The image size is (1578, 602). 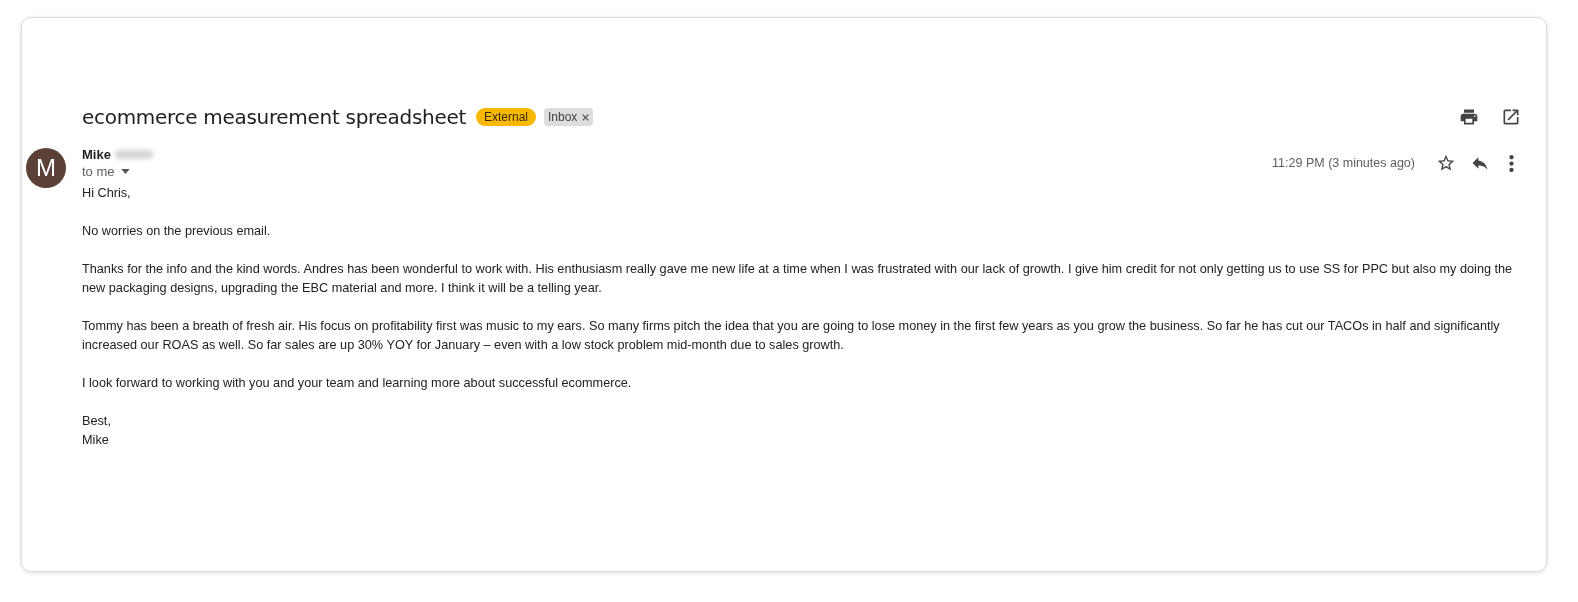 I want to click on star-outline-icon, so click(x=1446, y=163).